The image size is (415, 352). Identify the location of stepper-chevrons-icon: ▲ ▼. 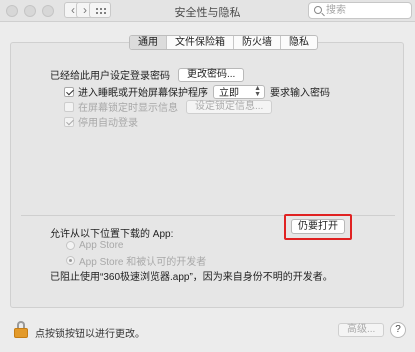
(257, 91).